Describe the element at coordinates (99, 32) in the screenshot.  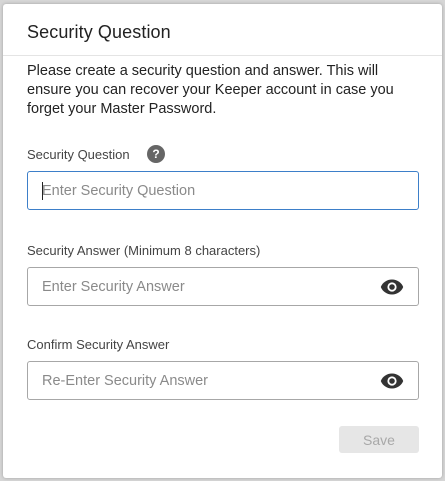
I see `dialog-title: Security Question` at that location.